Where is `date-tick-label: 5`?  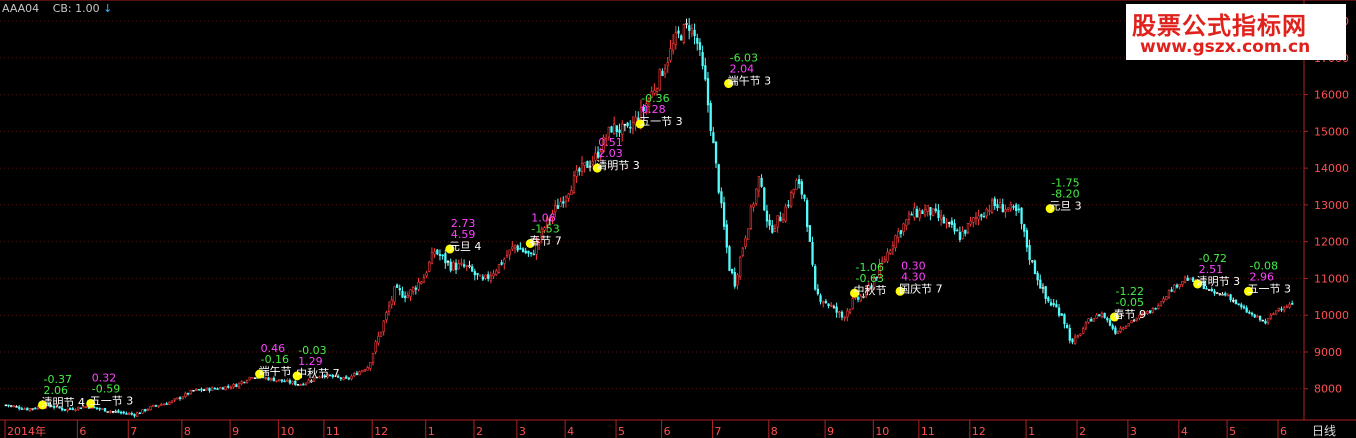 date-tick-label: 5 is located at coordinates (621, 431).